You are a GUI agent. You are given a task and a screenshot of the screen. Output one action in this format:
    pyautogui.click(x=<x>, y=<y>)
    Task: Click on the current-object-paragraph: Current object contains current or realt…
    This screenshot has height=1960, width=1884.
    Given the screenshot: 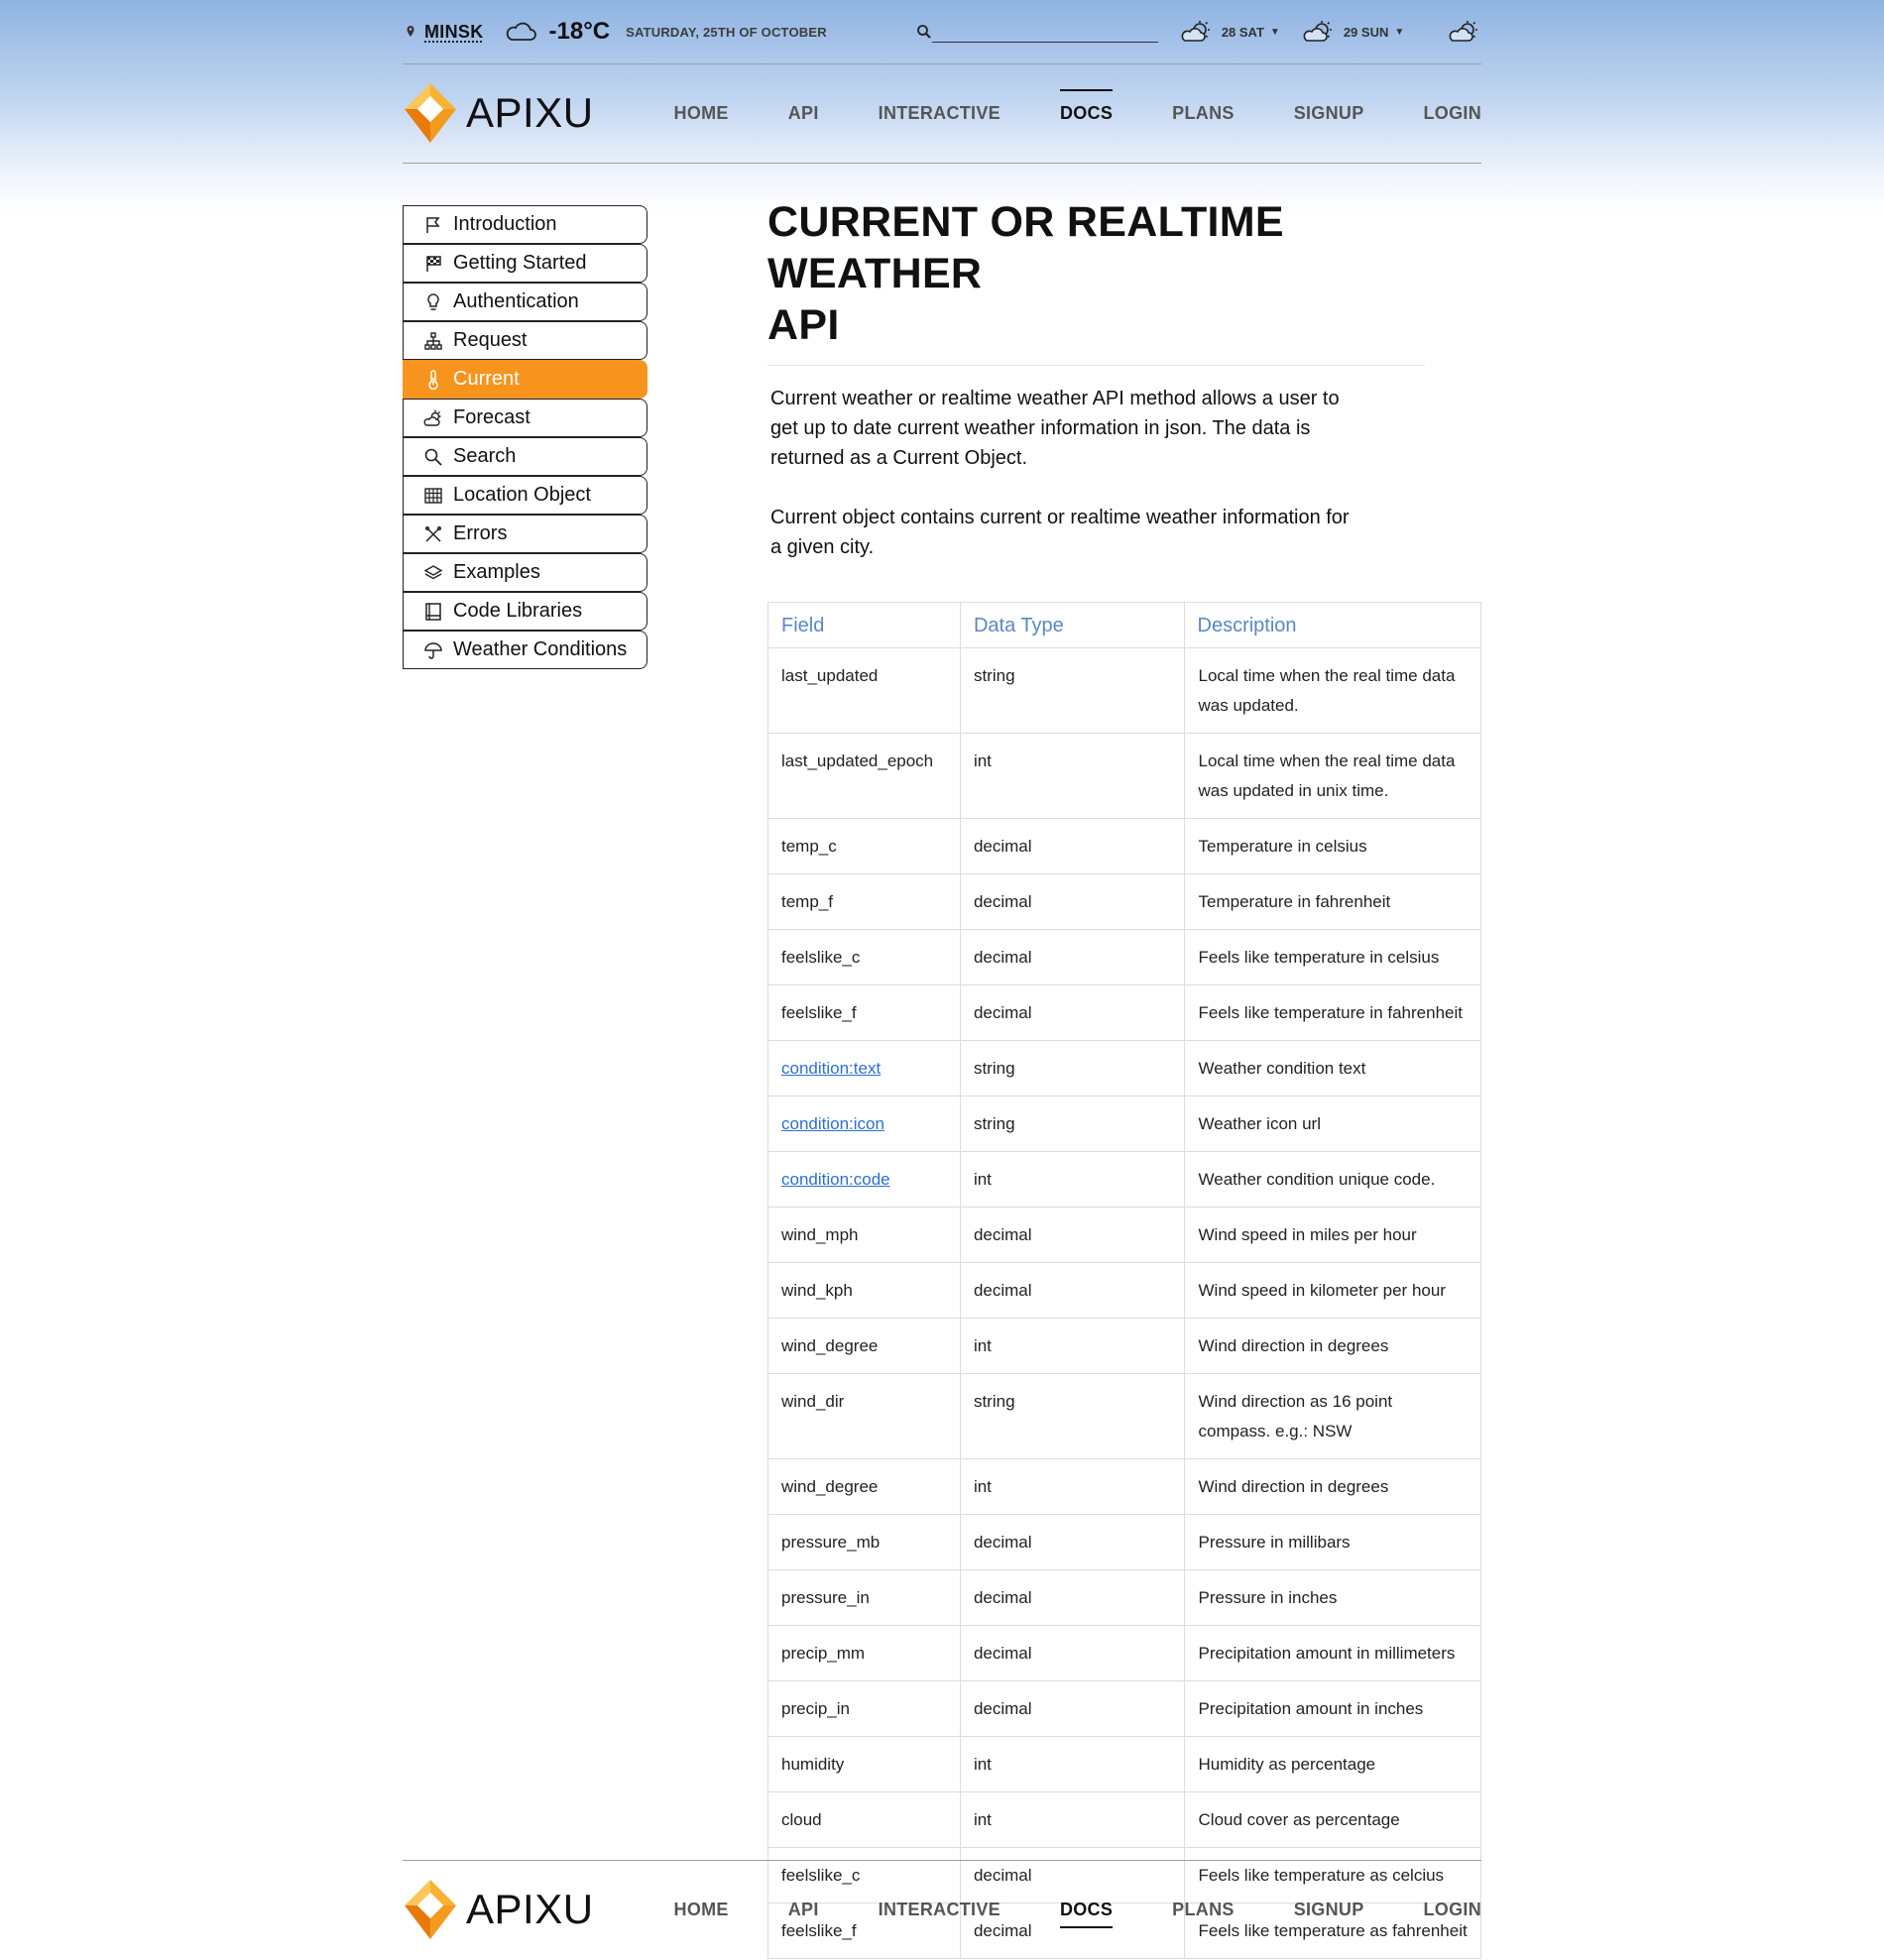 What is the action you would take?
    pyautogui.click(x=1060, y=532)
    